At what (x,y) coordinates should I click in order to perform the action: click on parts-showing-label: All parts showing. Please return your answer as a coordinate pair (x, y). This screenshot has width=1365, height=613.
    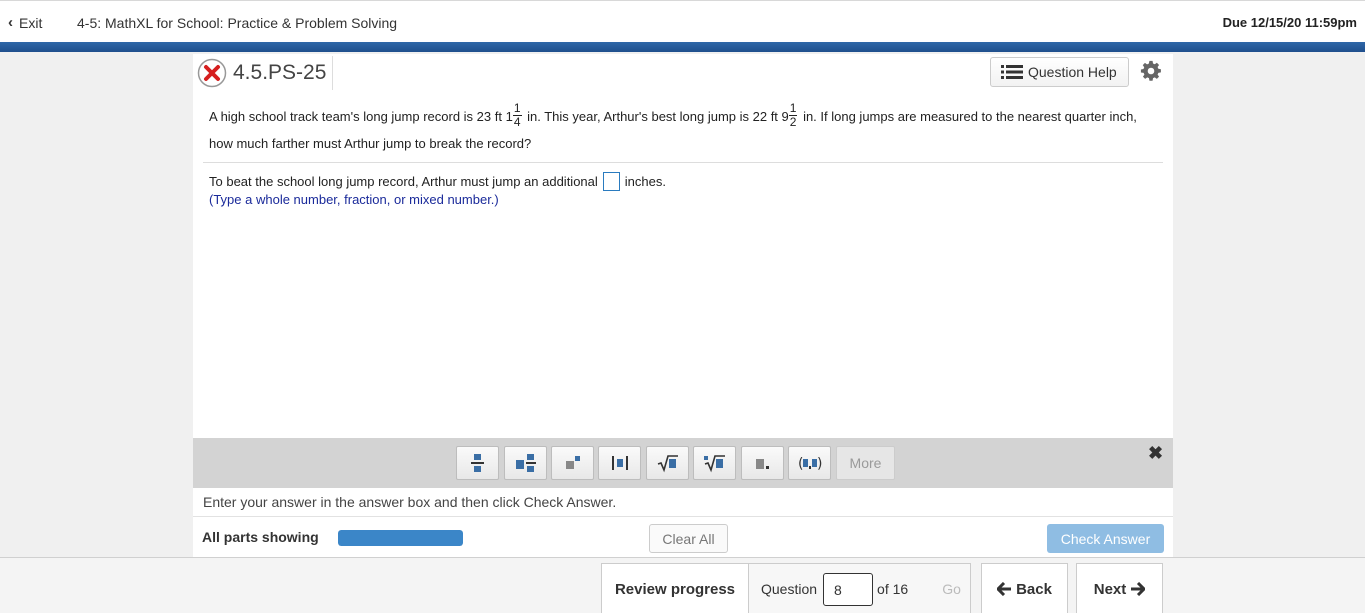
    Looking at the image, I should click on (260, 537).